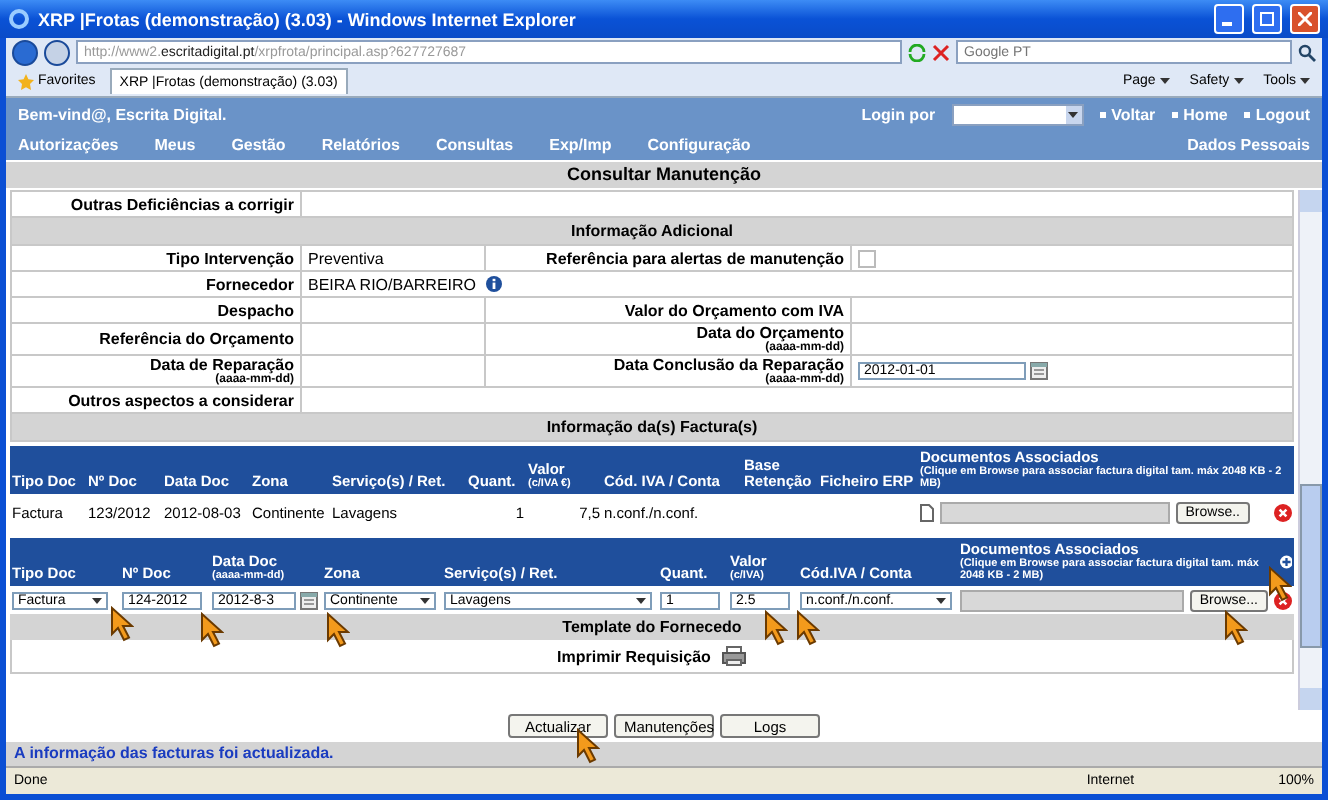  Describe the element at coordinates (392, 284) in the screenshot. I see `field-value: BEIRA RIO/BARREIRO` at that location.